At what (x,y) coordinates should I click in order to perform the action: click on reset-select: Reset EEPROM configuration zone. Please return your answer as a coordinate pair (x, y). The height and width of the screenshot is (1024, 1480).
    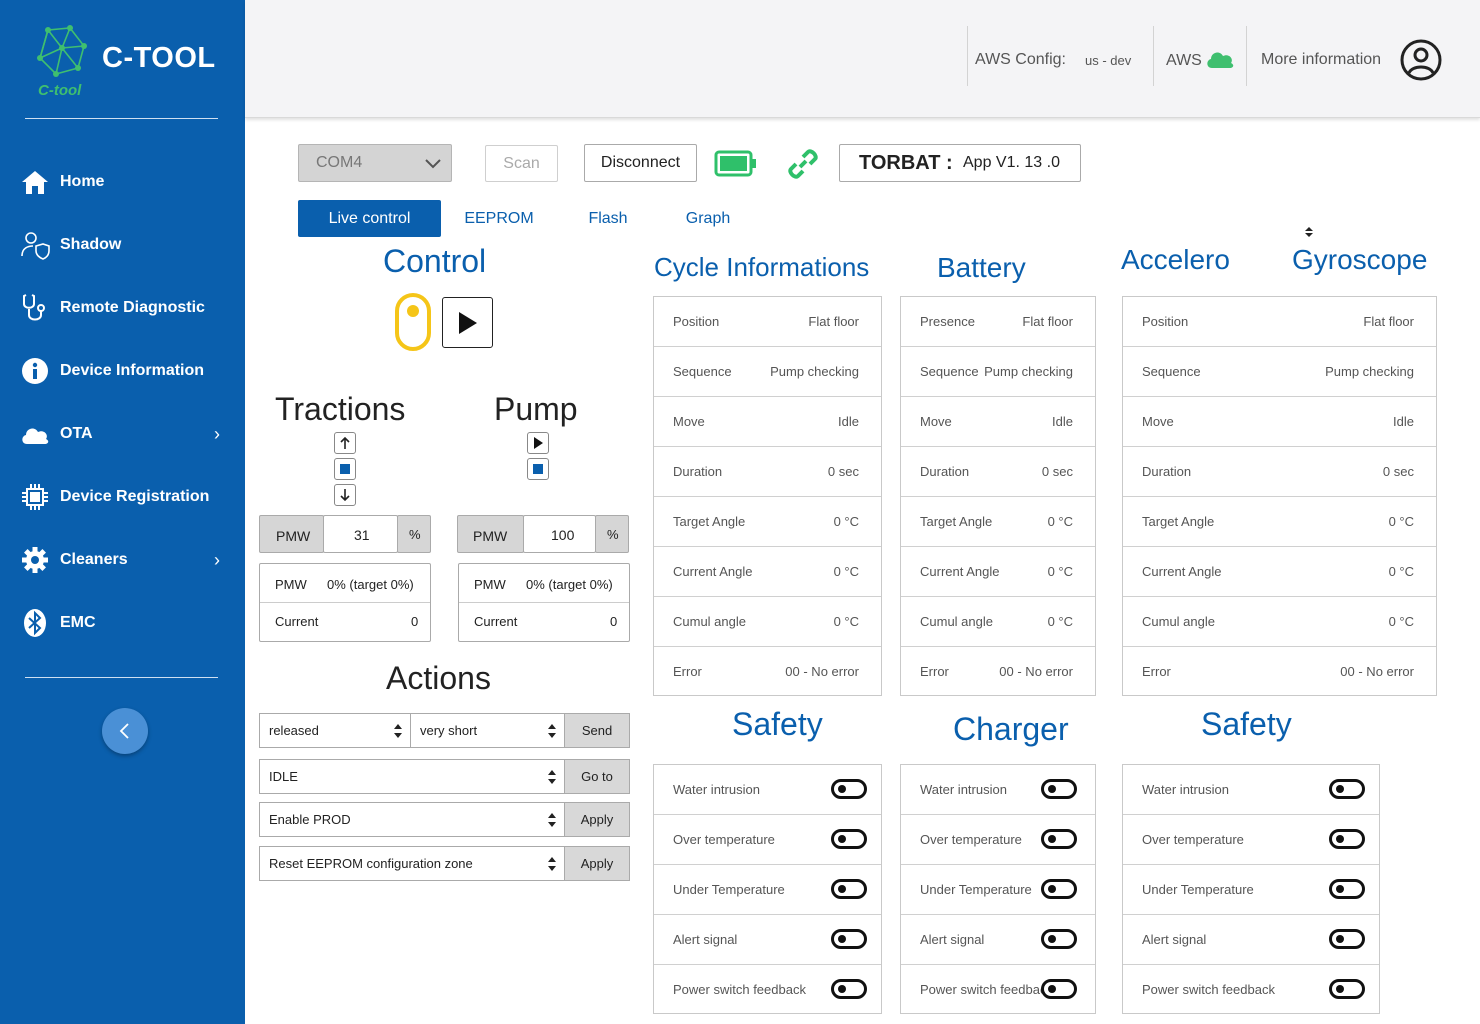
    Looking at the image, I should click on (412, 863).